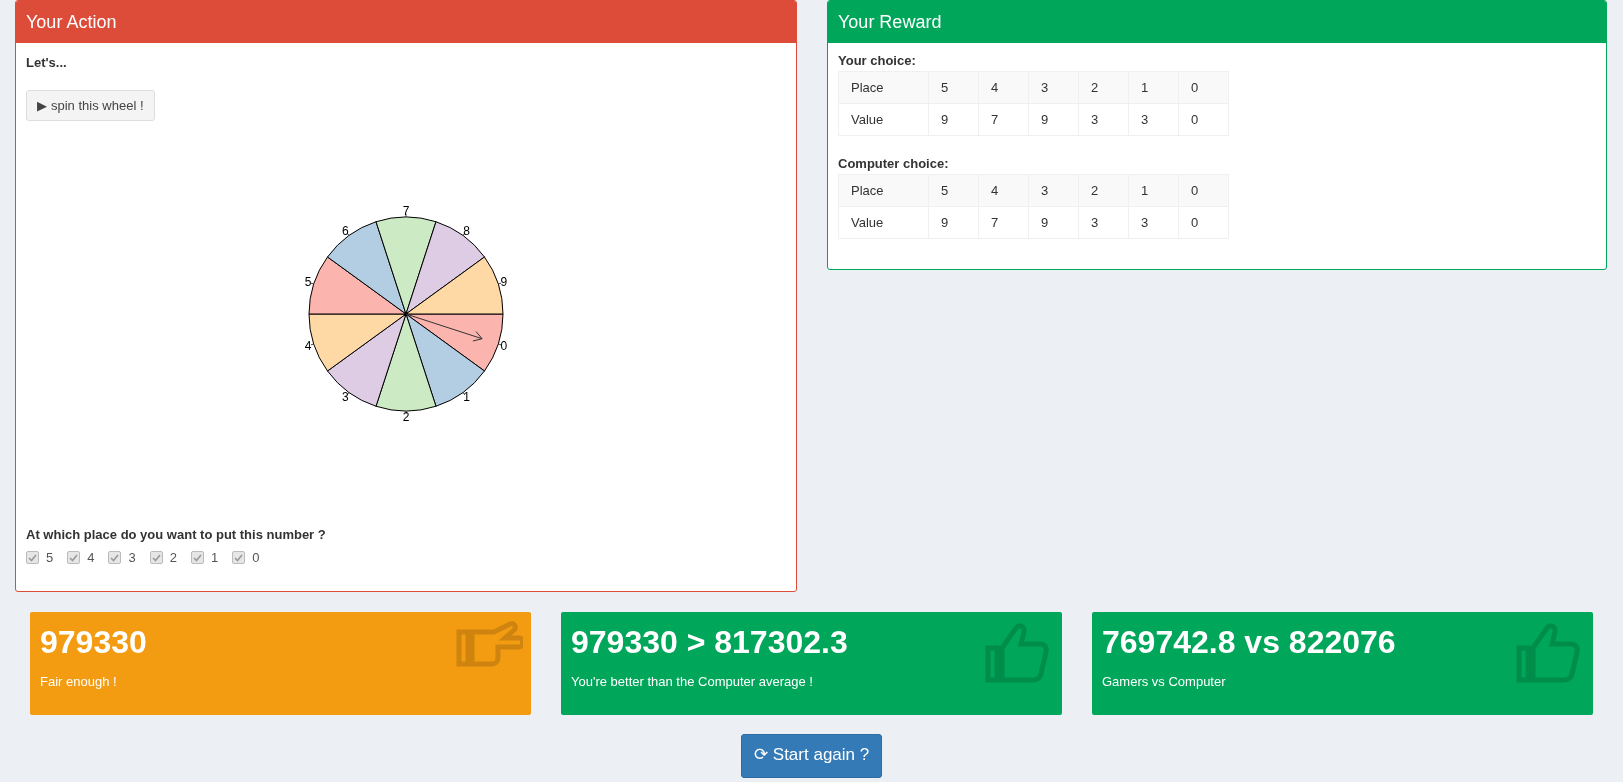 The width and height of the screenshot is (1623, 782). What do you see at coordinates (345, 396) in the screenshot?
I see `wheel-label: 3` at bounding box center [345, 396].